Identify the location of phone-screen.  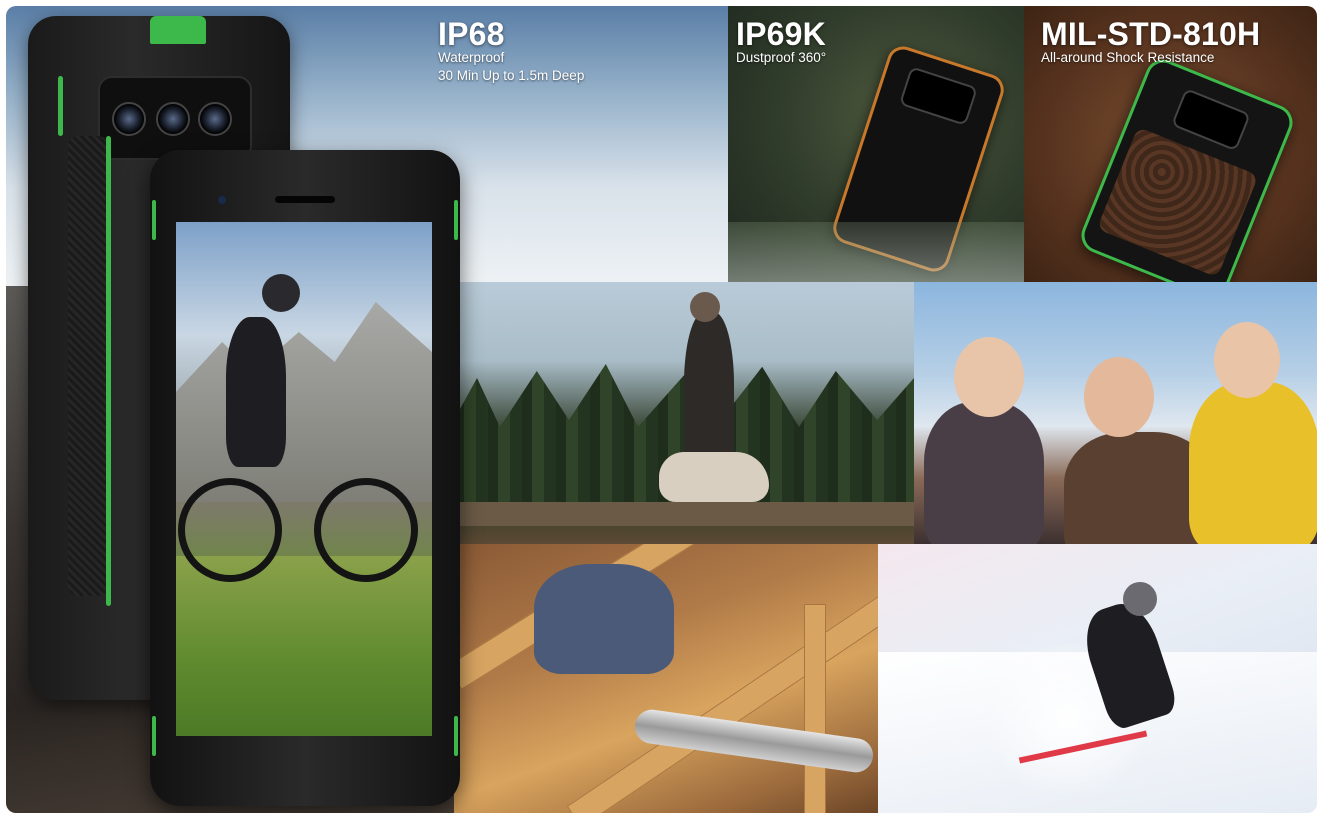
(304, 479).